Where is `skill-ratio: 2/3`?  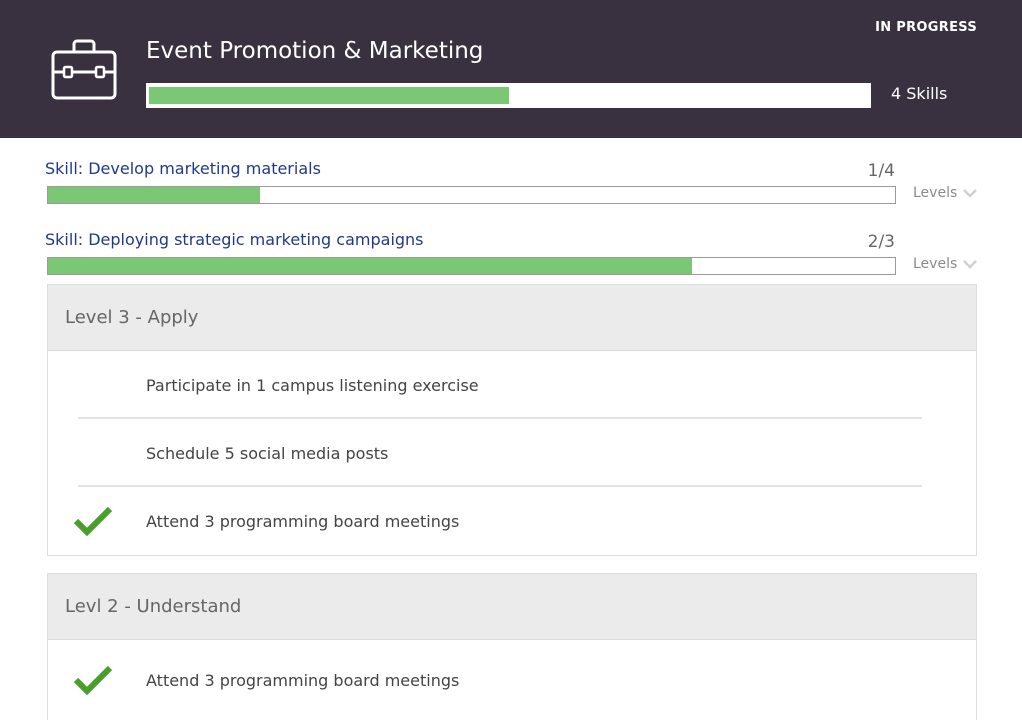
skill-ratio: 2/3 is located at coordinates (881, 242).